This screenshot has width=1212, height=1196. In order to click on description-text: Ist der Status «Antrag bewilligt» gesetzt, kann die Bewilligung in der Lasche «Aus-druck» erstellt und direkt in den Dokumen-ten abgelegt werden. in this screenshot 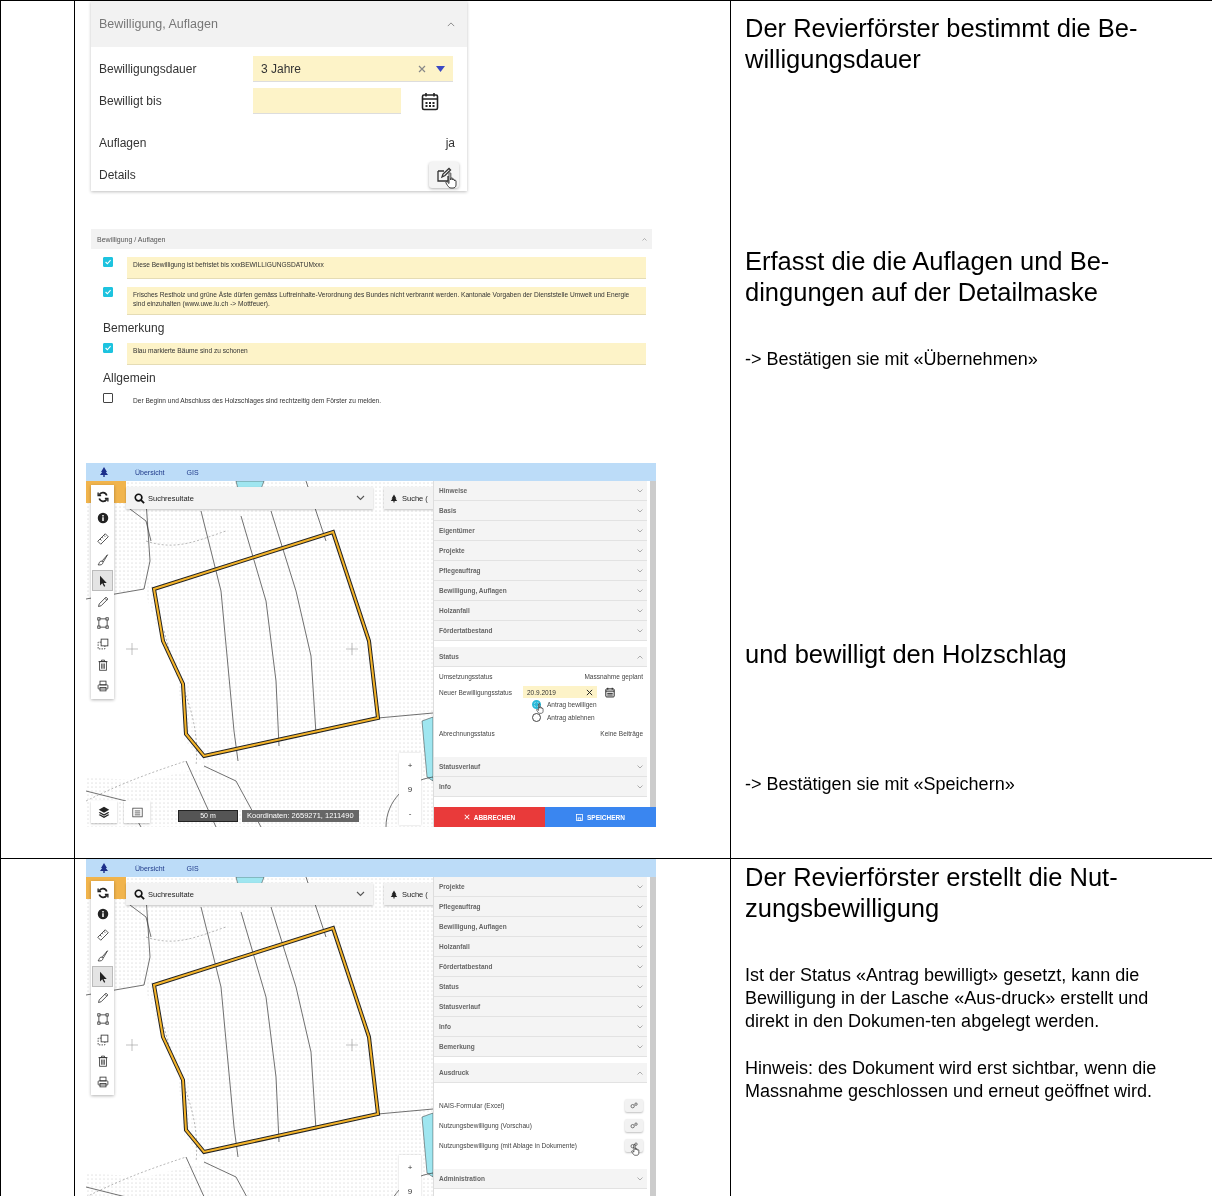, I will do `click(947, 998)`.